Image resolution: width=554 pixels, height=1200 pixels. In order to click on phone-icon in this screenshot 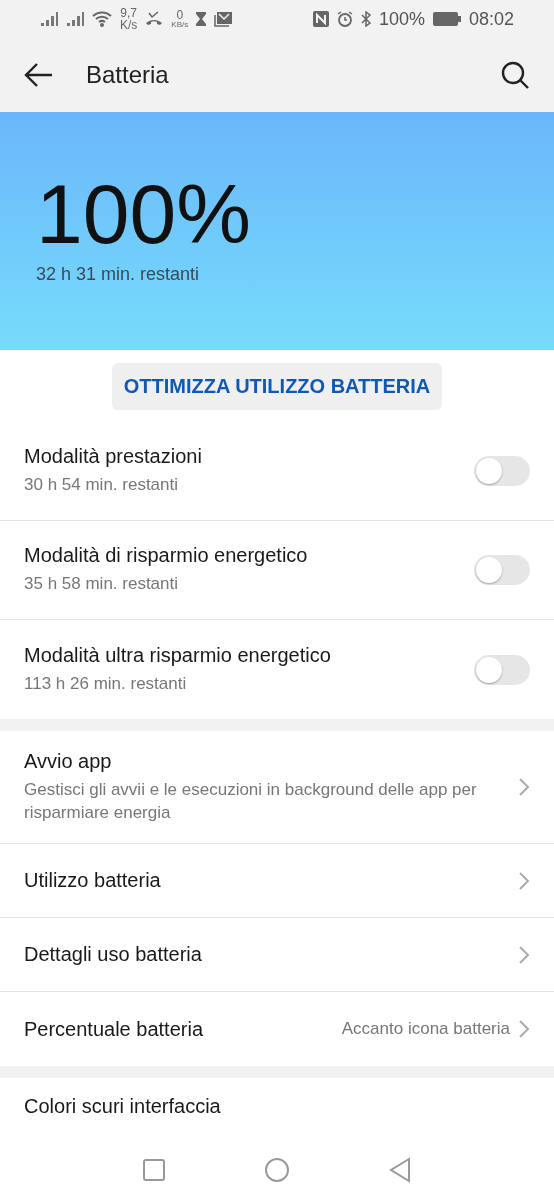, I will do `click(154, 19)`.